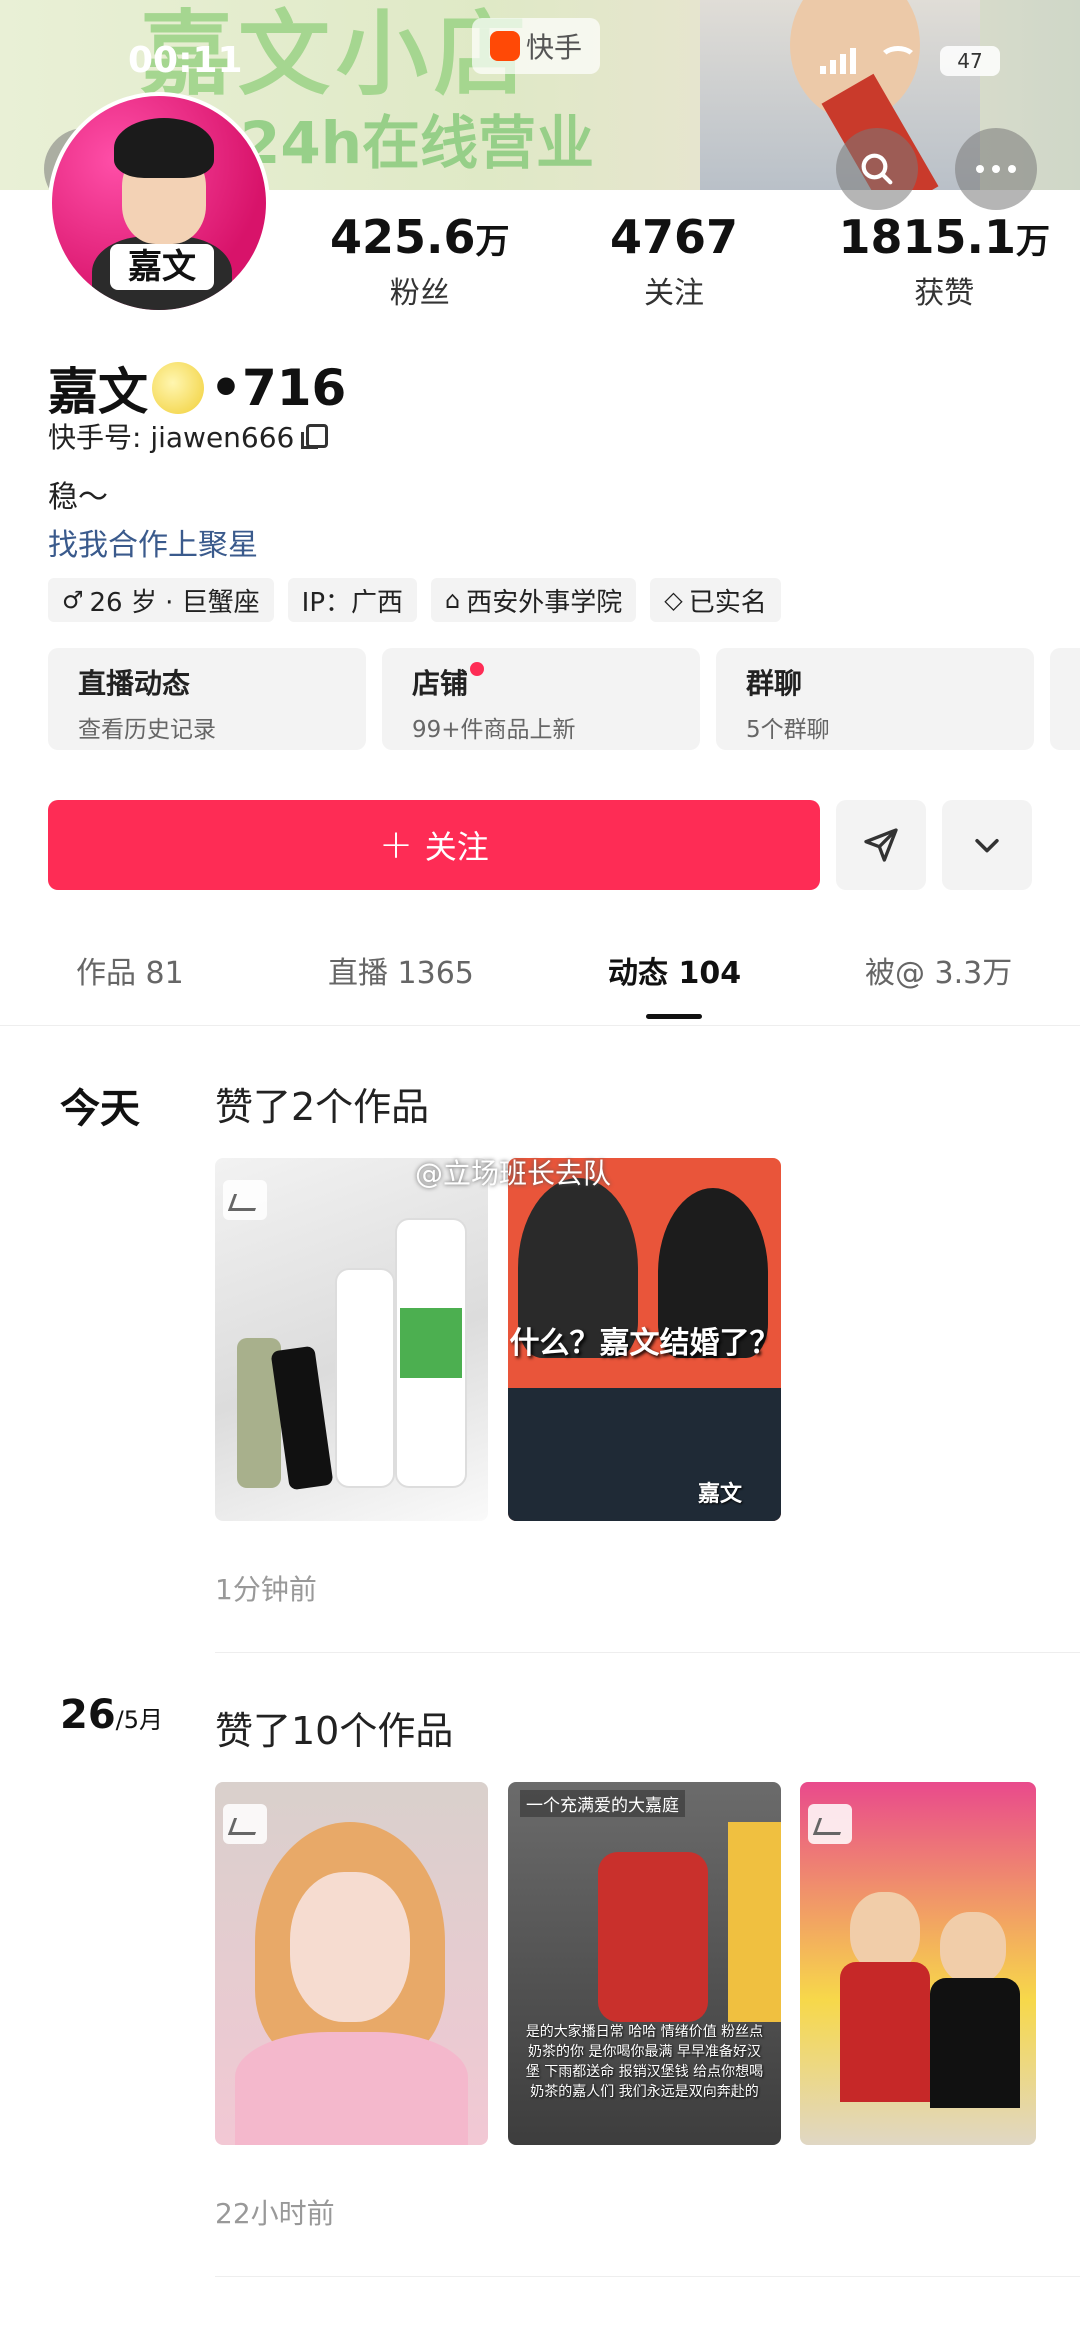 The height and width of the screenshot is (2336, 1080). What do you see at coordinates (970, 61) in the screenshot?
I see `battery-icon: 47` at bounding box center [970, 61].